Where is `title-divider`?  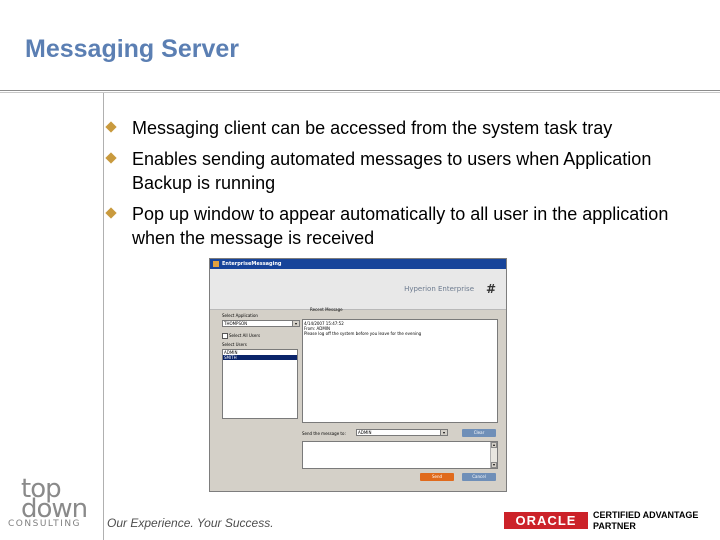 title-divider is located at coordinates (360, 90).